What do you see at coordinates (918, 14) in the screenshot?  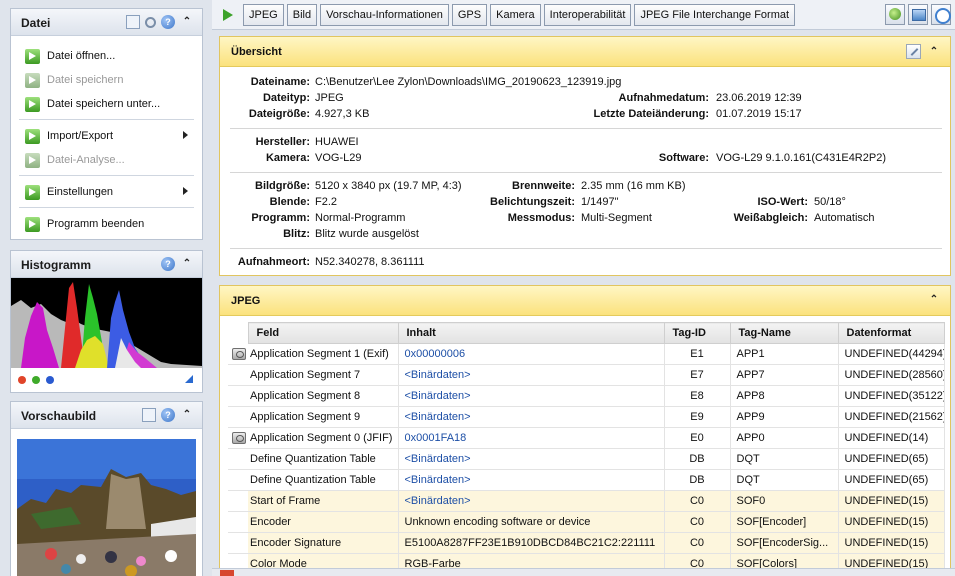 I see `image-view-icon` at bounding box center [918, 14].